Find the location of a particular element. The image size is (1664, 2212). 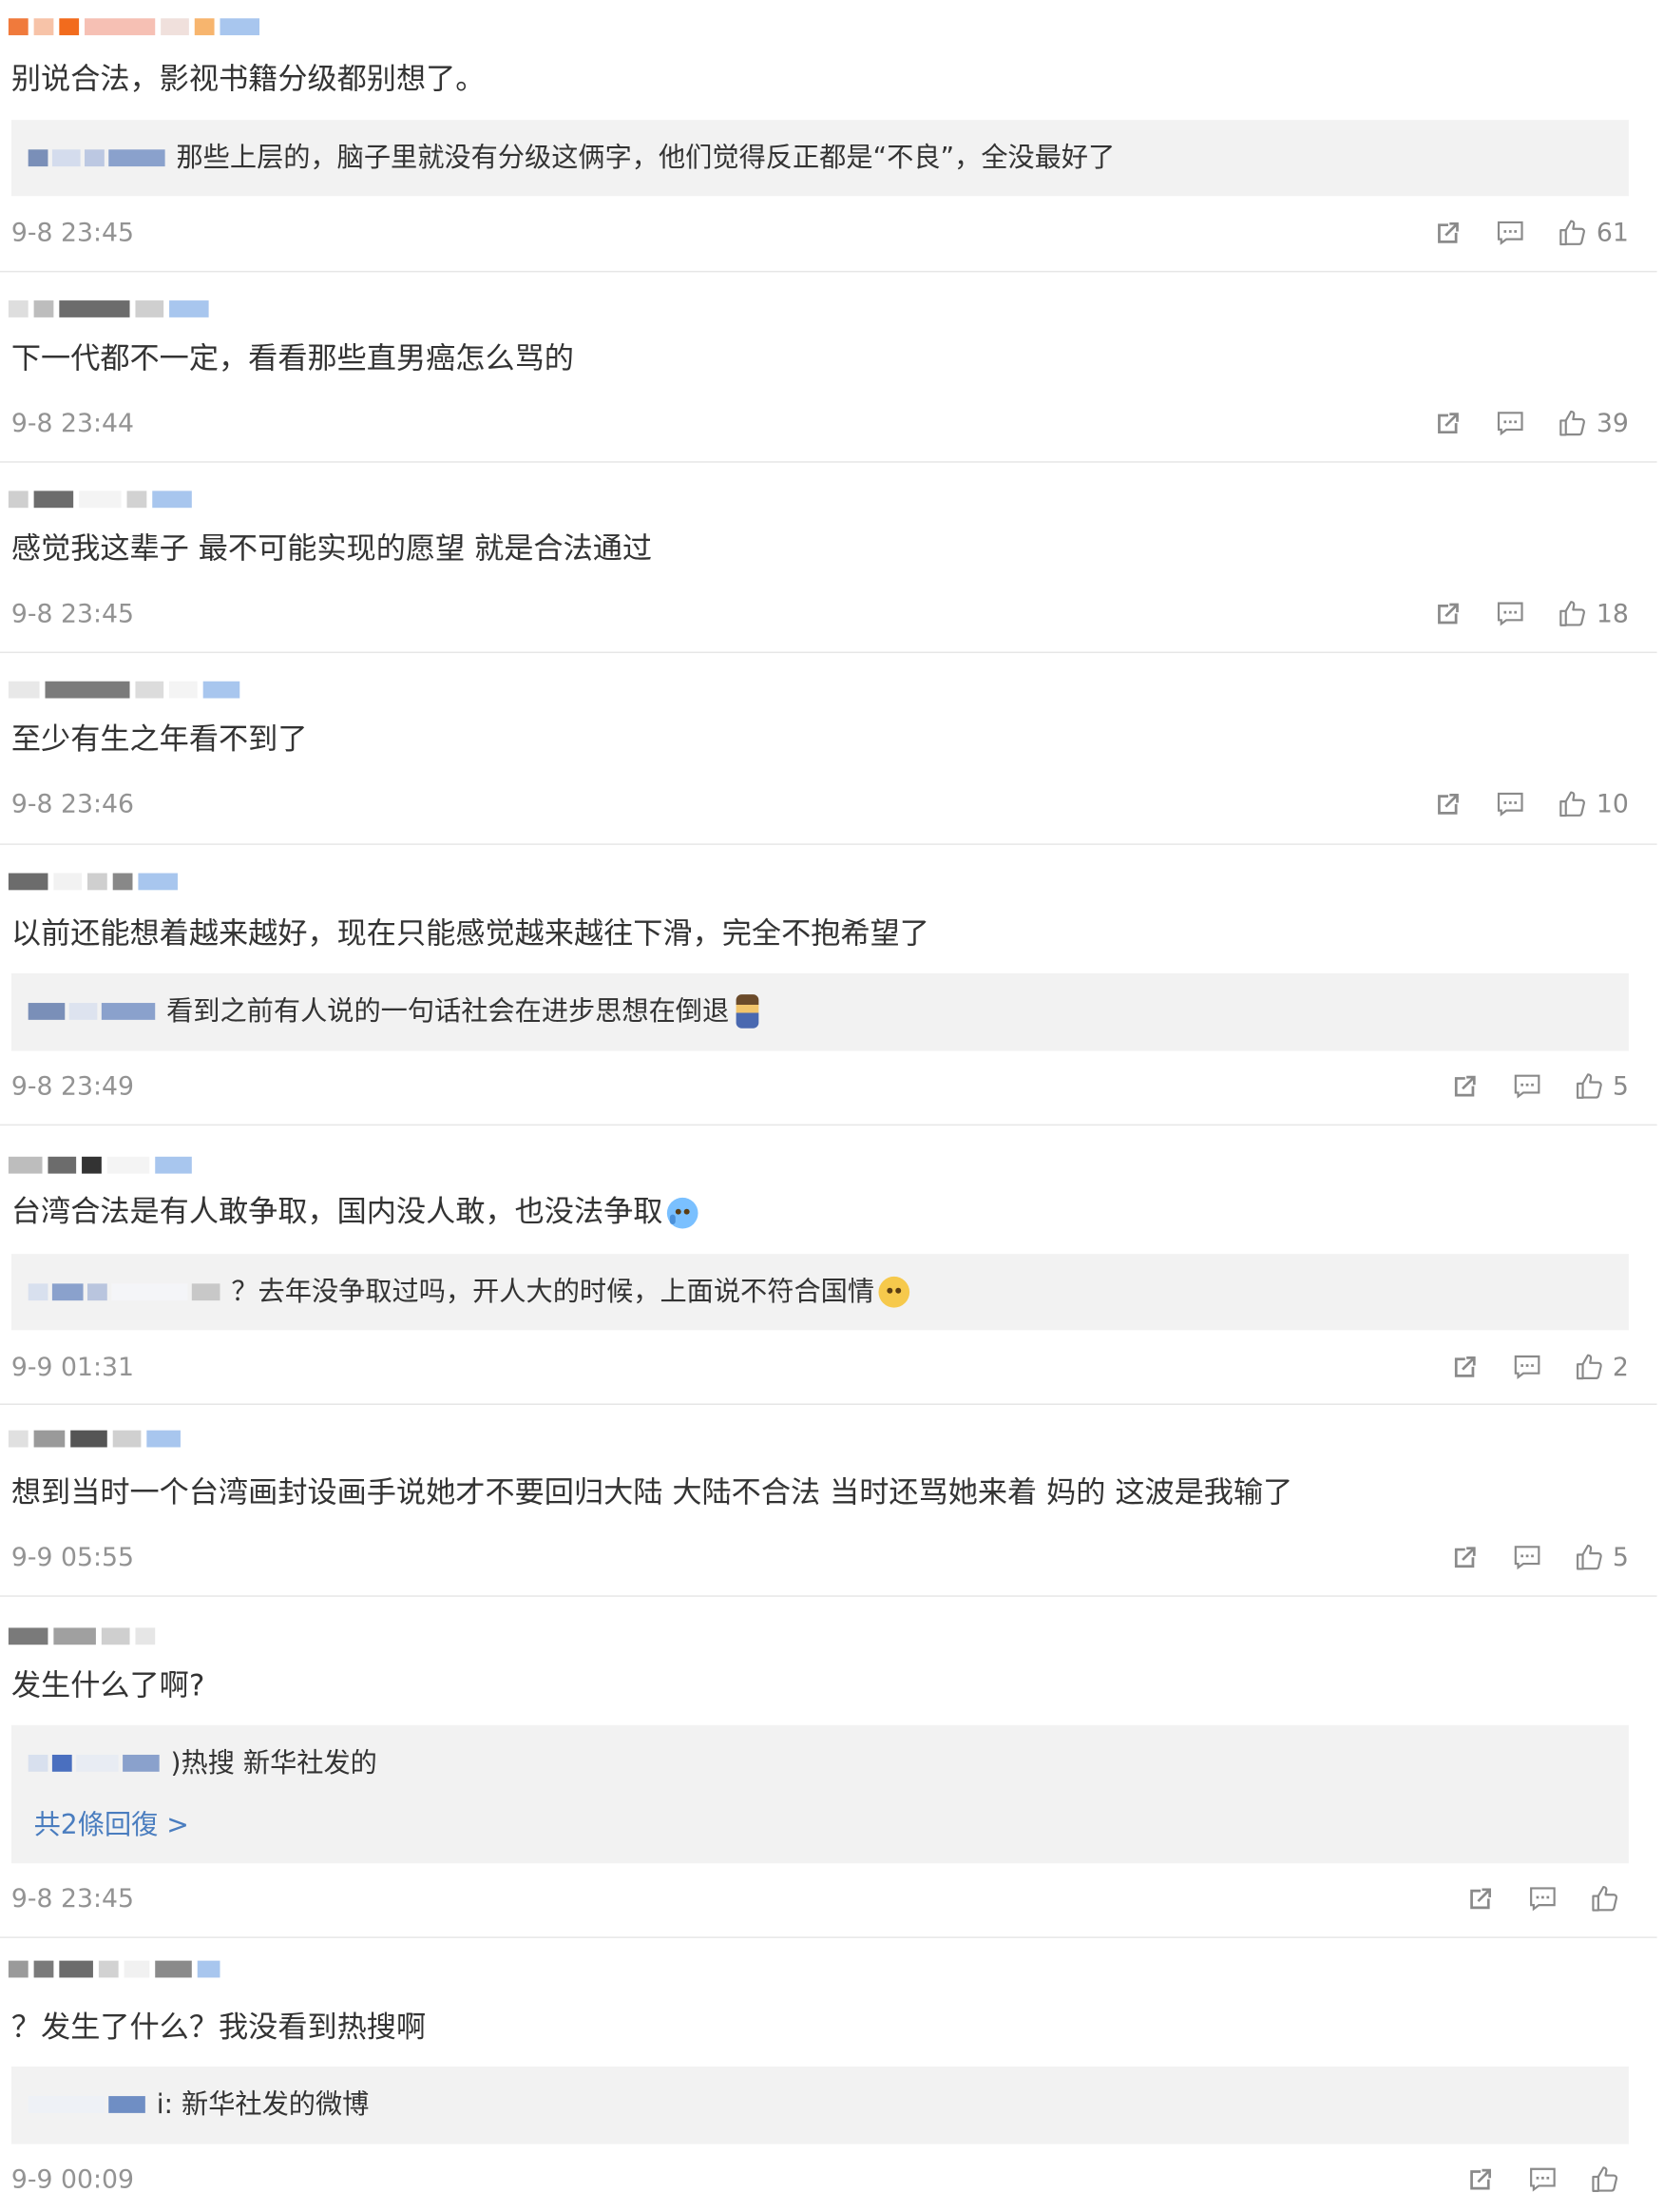

reply-line: 那些上层的，脑子里就没有分级这俩字，他们觉得反正都是“不良”，全没最好了 is located at coordinates (572, 159).